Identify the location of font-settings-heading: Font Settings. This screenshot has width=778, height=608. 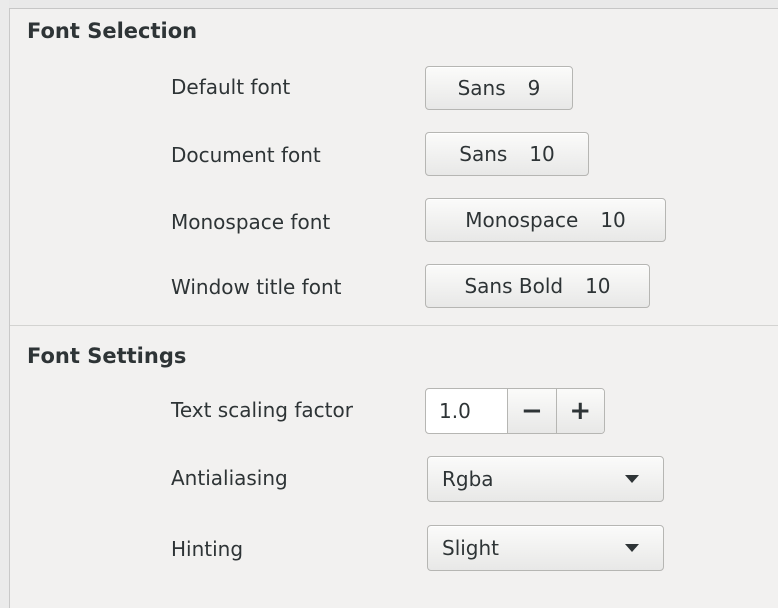
(107, 356).